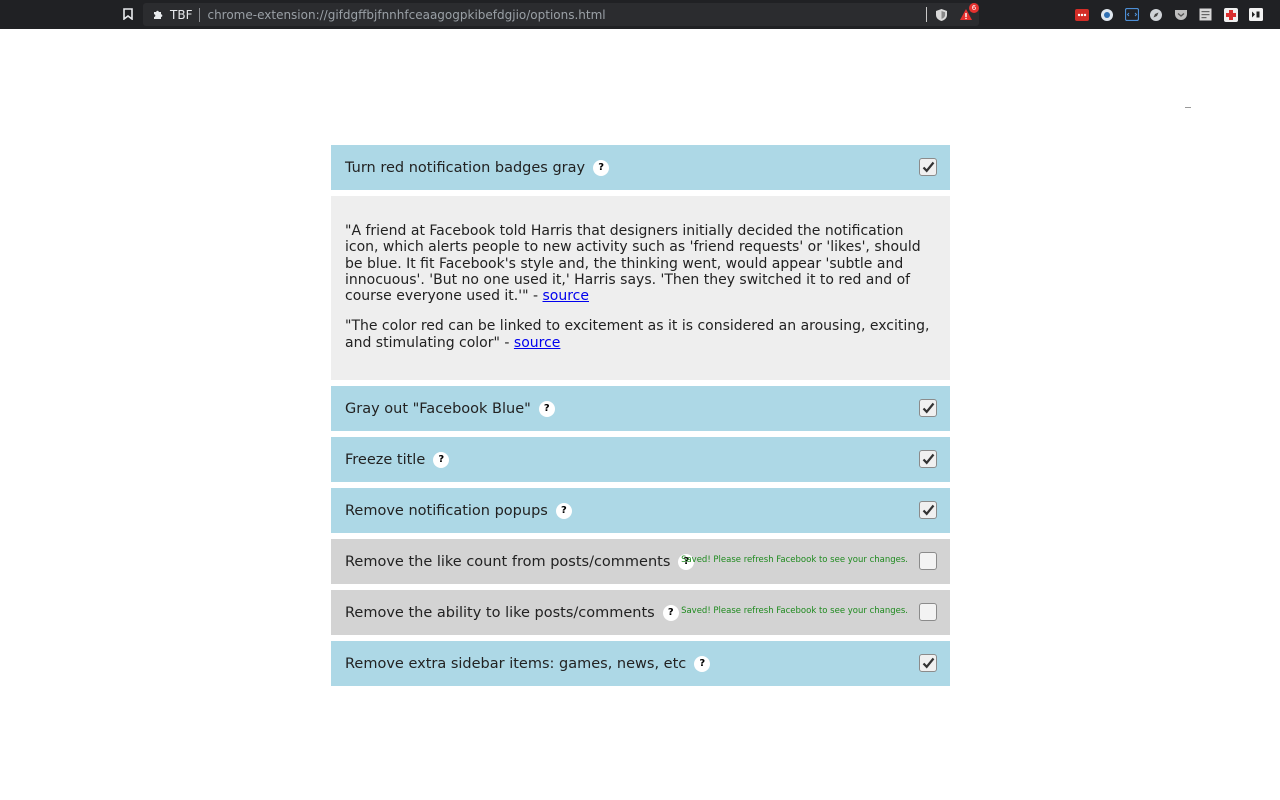 The image size is (1280, 800). What do you see at coordinates (941, 15) in the screenshot?
I see `shield-icon` at bounding box center [941, 15].